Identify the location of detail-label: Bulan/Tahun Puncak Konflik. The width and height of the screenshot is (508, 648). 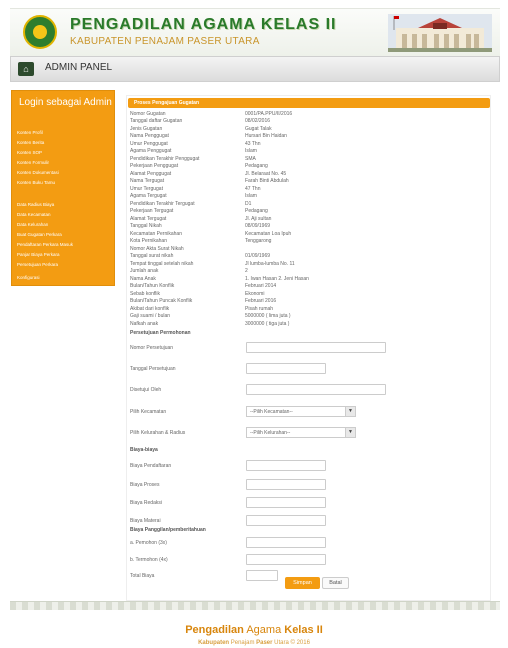
(161, 301).